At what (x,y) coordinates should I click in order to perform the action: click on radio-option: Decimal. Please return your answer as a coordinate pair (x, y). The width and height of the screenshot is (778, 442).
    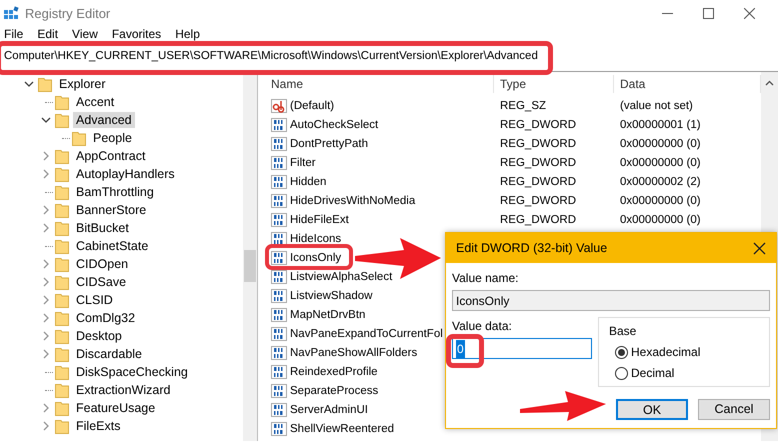
    Looking at the image, I should click on (687, 373).